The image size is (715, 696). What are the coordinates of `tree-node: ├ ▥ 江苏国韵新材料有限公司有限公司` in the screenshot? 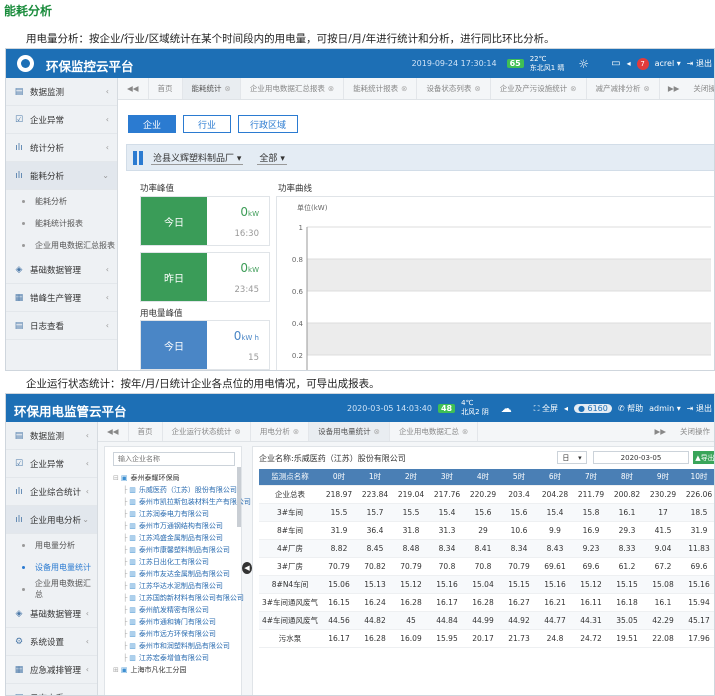 It's located at (178, 598).